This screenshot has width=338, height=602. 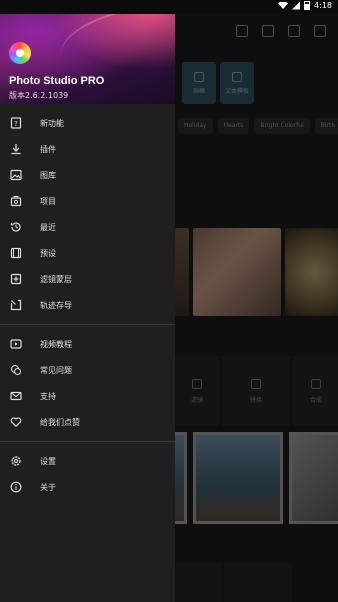 What do you see at coordinates (16, 461) in the screenshot?
I see `settings-icon` at bounding box center [16, 461].